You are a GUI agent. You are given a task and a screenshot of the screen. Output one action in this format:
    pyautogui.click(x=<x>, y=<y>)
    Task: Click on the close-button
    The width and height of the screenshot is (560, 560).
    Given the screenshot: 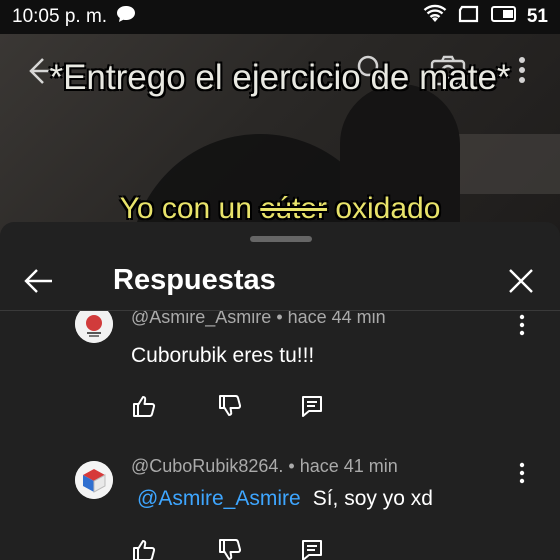 What is the action you would take?
    pyautogui.click(x=521, y=281)
    